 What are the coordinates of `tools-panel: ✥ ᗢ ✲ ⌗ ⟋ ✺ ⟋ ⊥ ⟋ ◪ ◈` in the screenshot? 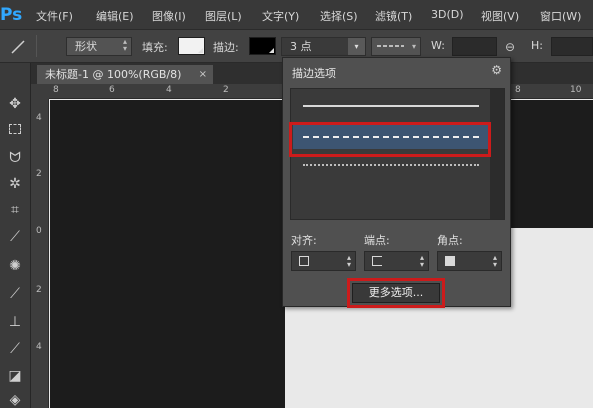 It's located at (15, 235).